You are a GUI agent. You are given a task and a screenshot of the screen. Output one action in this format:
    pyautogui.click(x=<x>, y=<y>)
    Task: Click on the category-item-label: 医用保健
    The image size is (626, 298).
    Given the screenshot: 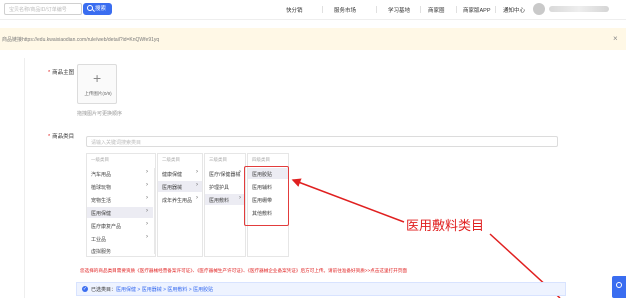 What is the action you would take?
    pyautogui.click(x=101, y=214)
    